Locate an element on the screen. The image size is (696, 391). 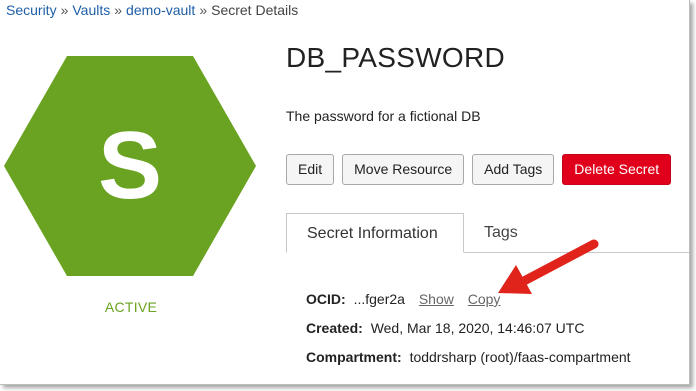
breadcrumb-demo-vault: demo-vault is located at coordinates (160, 10).